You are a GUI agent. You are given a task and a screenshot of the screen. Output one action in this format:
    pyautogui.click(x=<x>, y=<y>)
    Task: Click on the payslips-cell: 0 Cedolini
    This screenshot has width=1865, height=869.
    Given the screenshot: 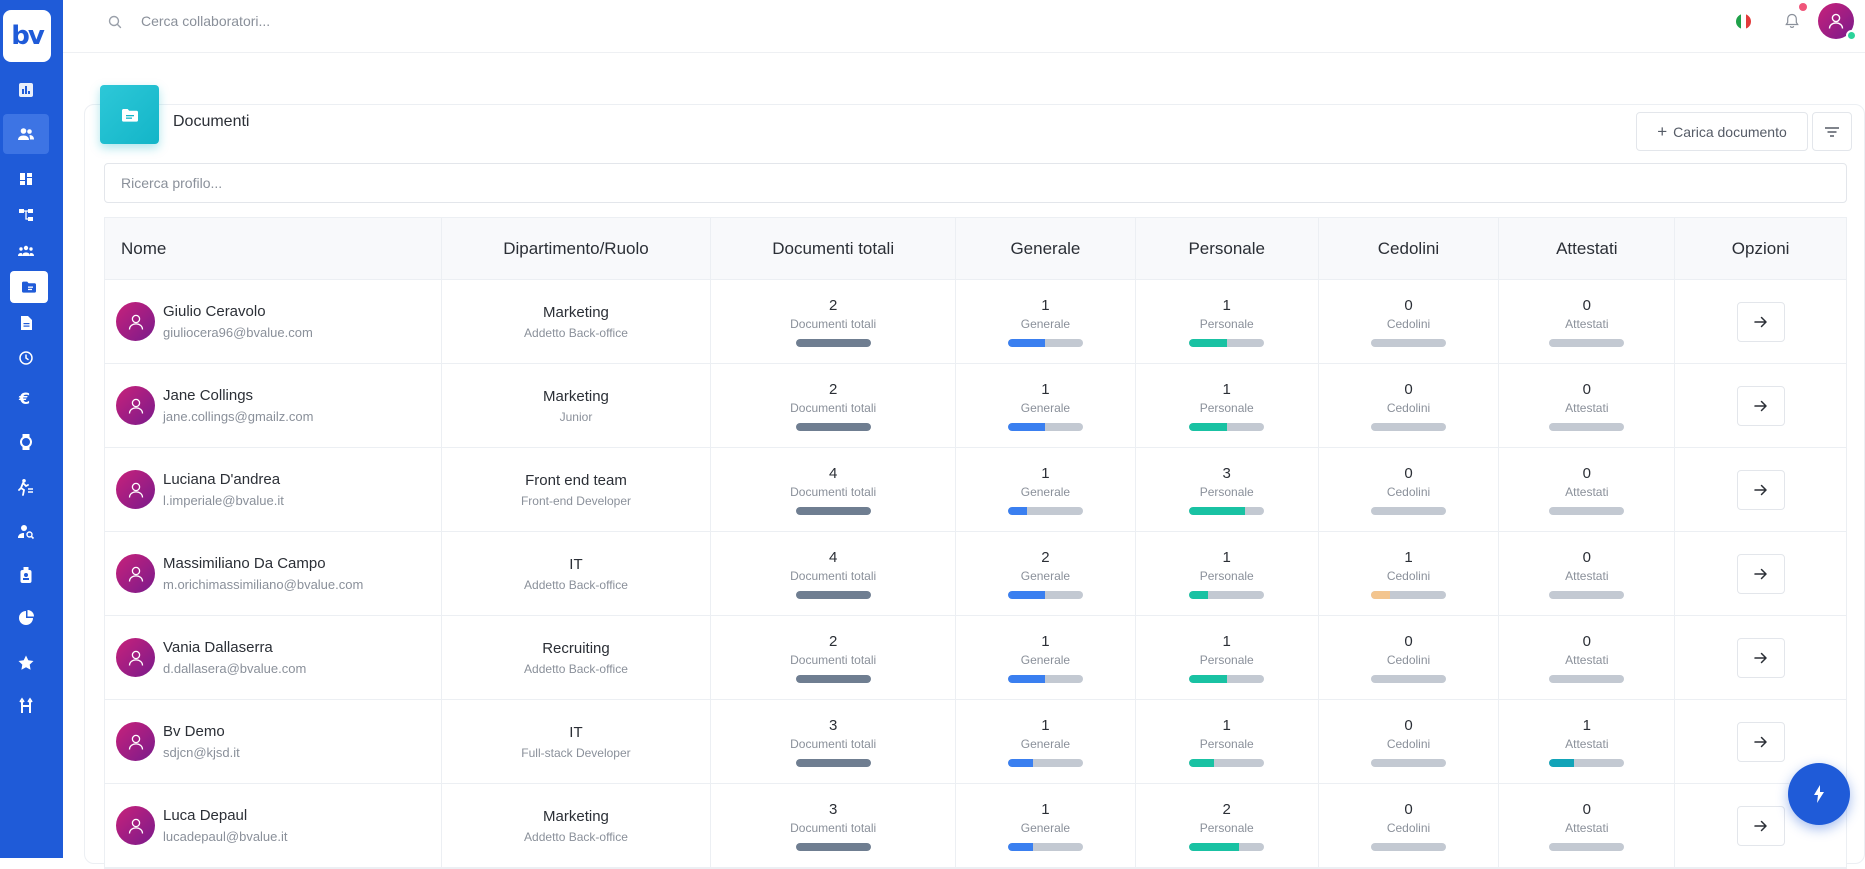 What is the action you would take?
    pyautogui.click(x=1409, y=321)
    